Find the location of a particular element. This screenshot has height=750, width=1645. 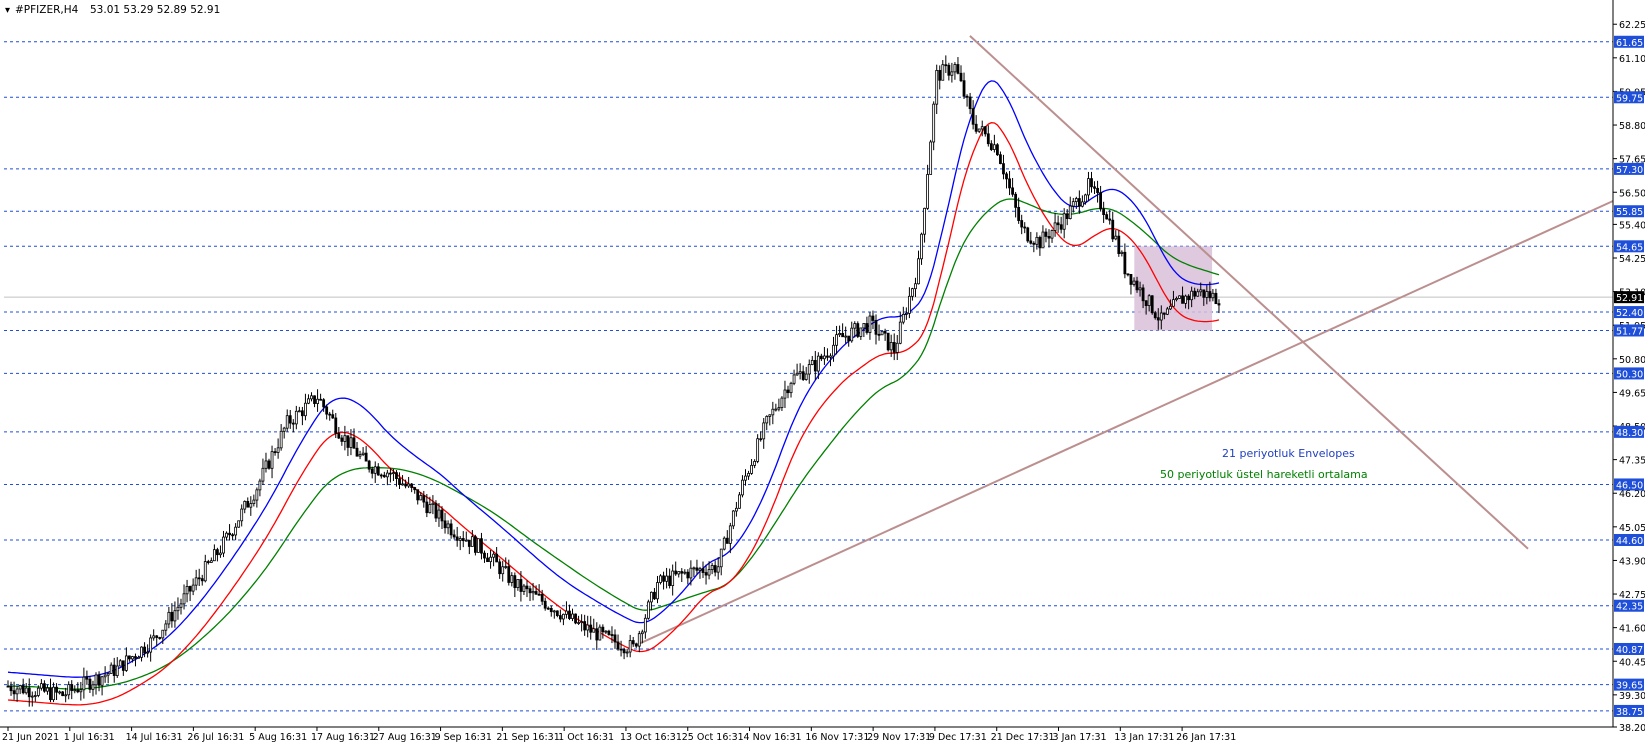

x-tick-label: 25 Oct 16:31 is located at coordinates (713, 737).